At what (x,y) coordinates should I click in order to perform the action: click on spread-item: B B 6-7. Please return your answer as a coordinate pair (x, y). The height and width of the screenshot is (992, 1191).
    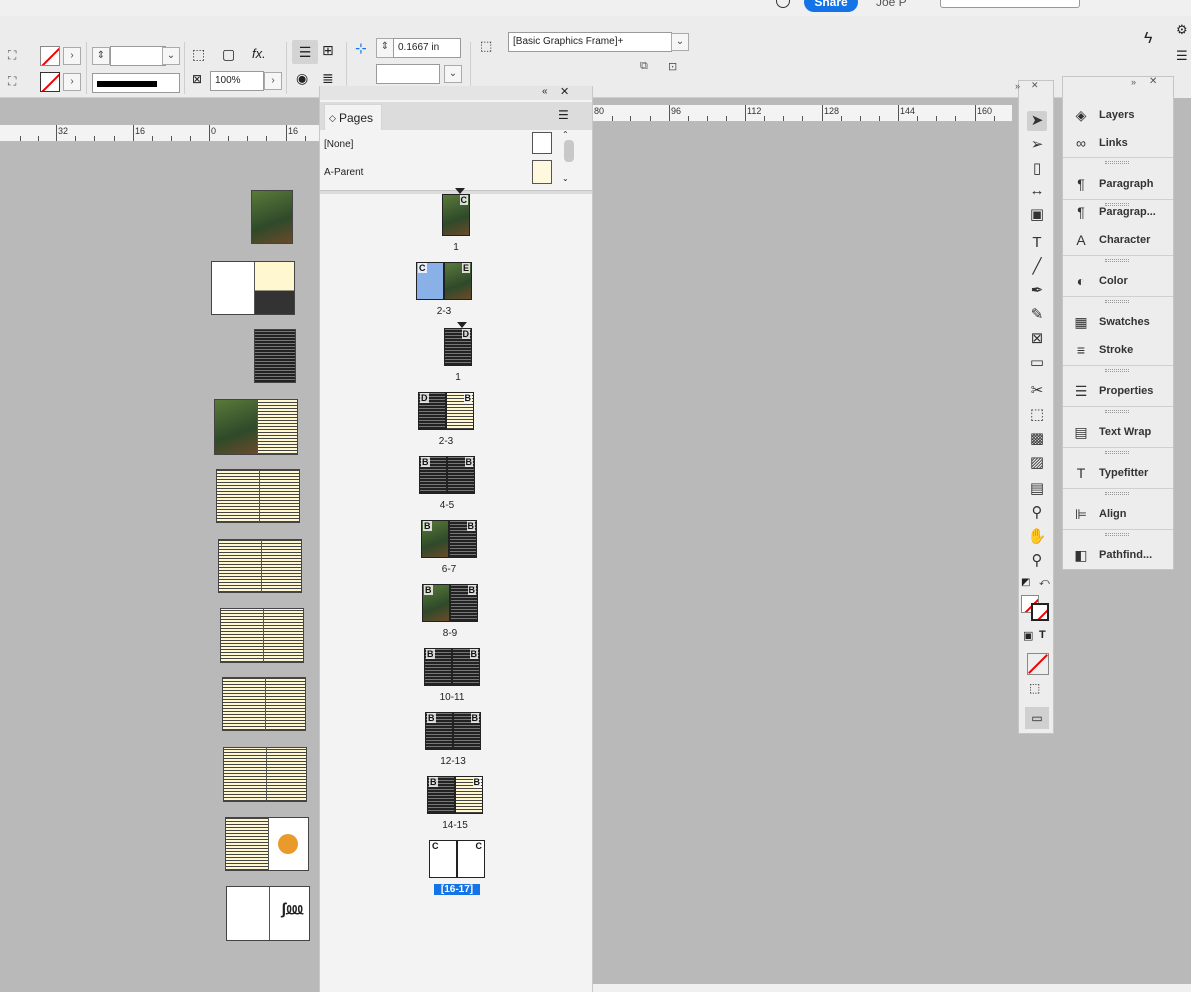
    Looking at the image, I should click on (456, 550).